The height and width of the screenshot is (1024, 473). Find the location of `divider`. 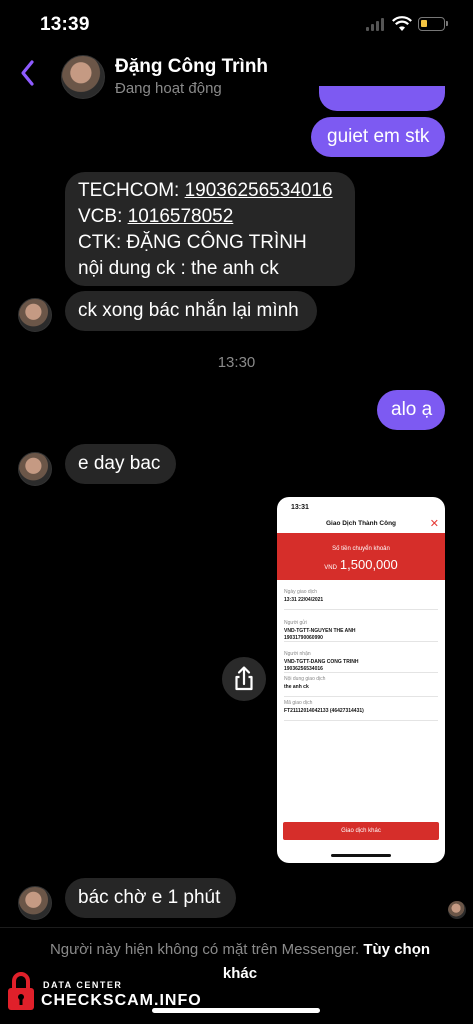

divider is located at coordinates (236, 927).